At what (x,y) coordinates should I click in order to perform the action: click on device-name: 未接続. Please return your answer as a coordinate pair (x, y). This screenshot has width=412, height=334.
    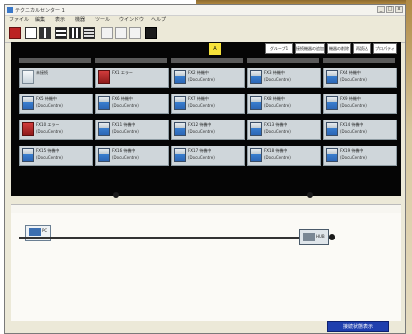
    Looking at the image, I should click on (42, 72).